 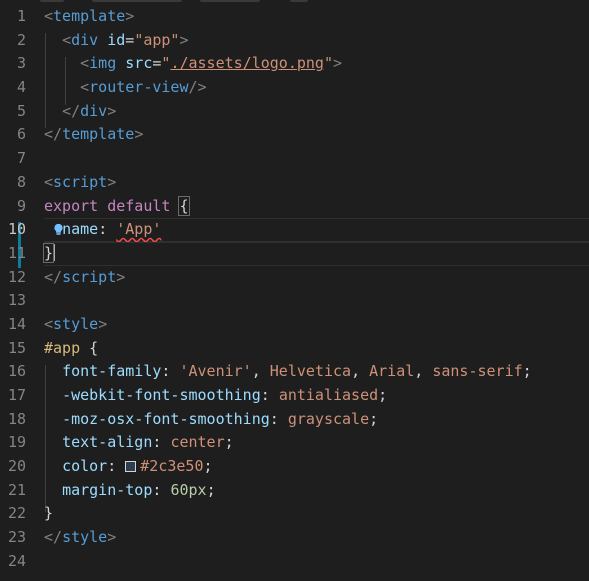 What do you see at coordinates (49, 513) in the screenshot?
I see `brace-close: }` at bounding box center [49, 513].